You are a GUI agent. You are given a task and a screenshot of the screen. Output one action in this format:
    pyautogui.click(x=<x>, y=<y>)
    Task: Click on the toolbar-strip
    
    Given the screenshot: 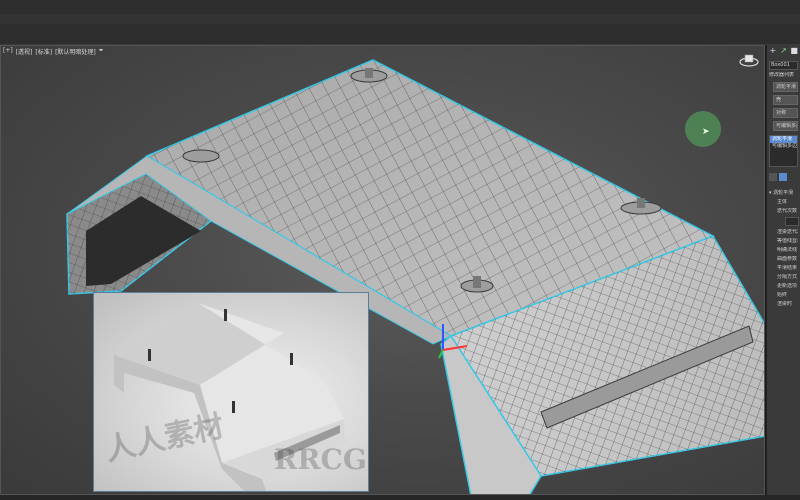 What is the action you would take?
    pyautogui.click(x=400, y=19)
    